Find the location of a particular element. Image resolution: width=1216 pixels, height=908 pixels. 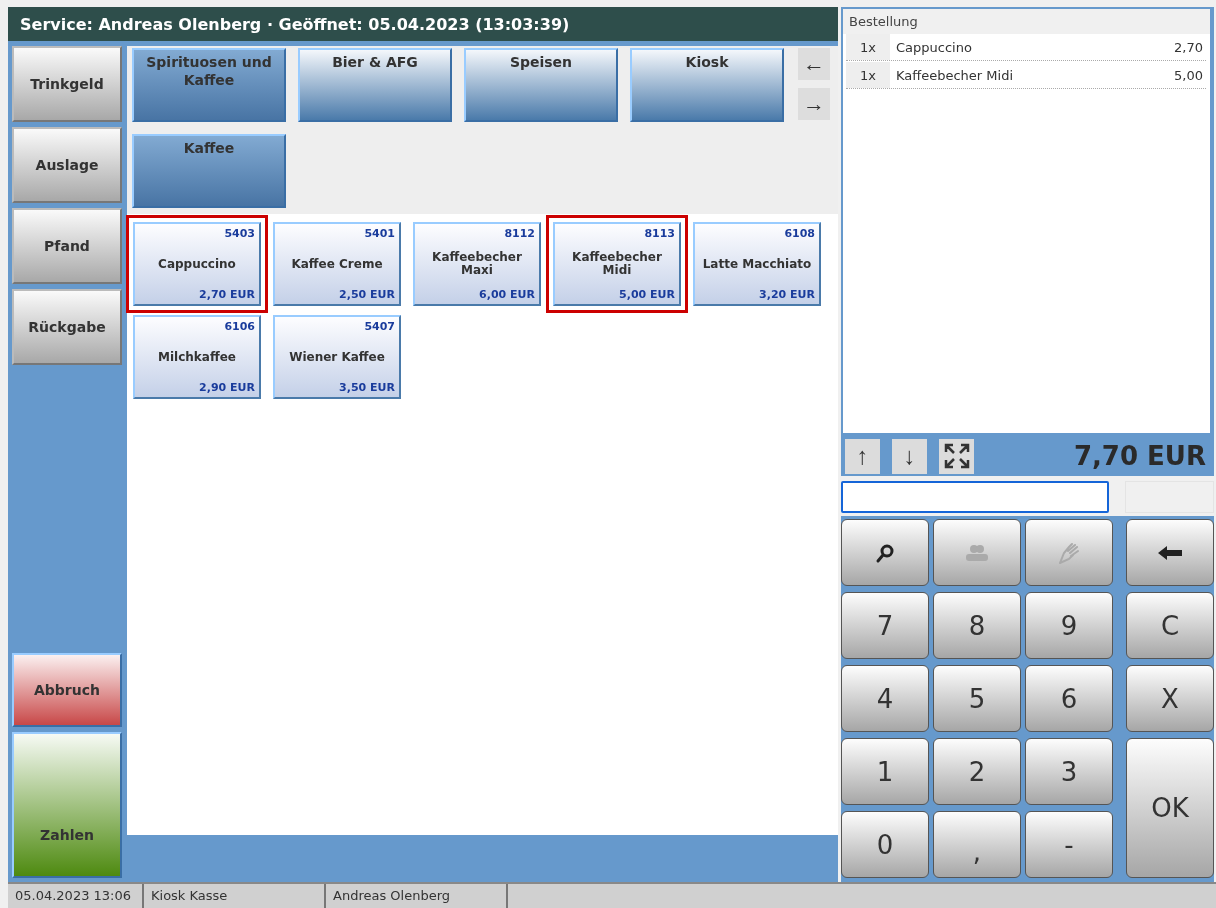

product-button: 5407 Wiener Kaffee 3,50 EUR is located at coordinates (337, 357).